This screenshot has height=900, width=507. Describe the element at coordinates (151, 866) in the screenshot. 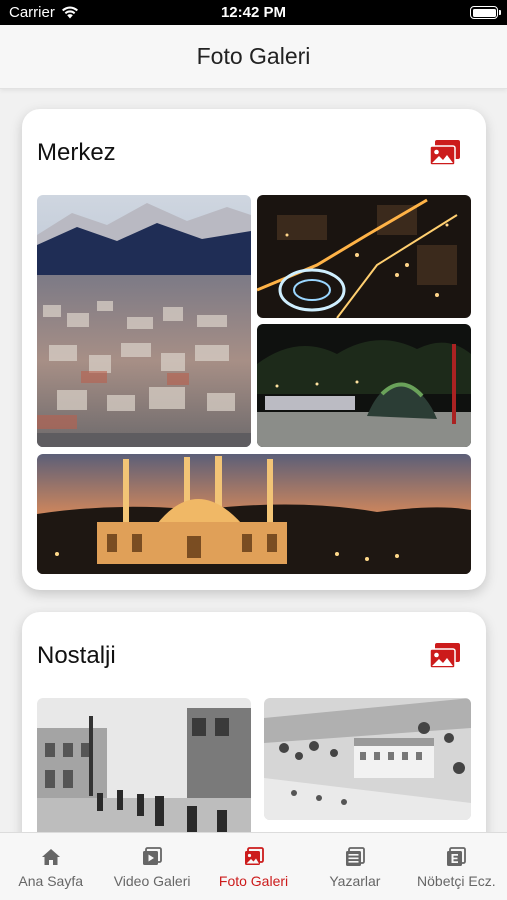

I see `tab-video-galeri: Video Galeri` at that location.